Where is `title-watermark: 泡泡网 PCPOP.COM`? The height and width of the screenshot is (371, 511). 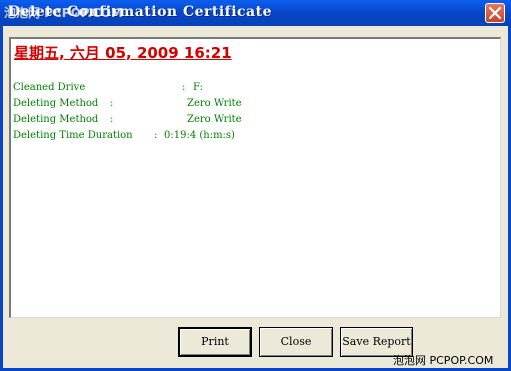 title-watermark: 泡泡网 PCPOP.COM is located at coordinates (63, 13).